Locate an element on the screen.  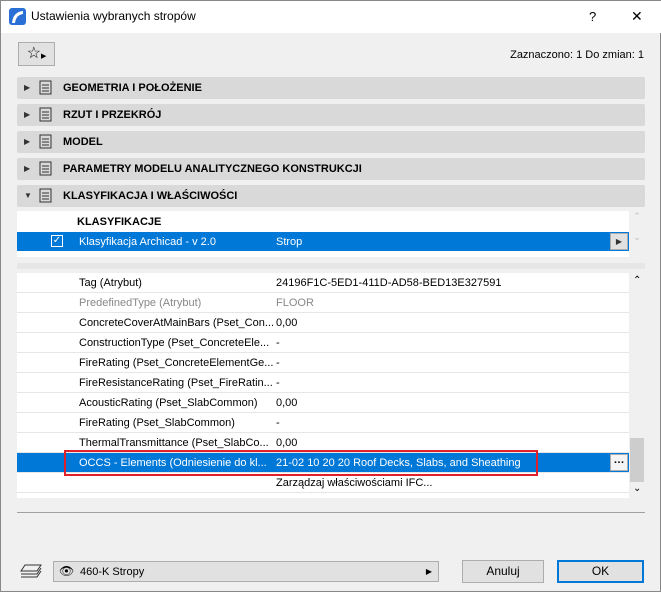
classification-row: ✓ Klasyfikacja Archicad - v 2.0 Strop ▶ is located at coordinates (323, 241).